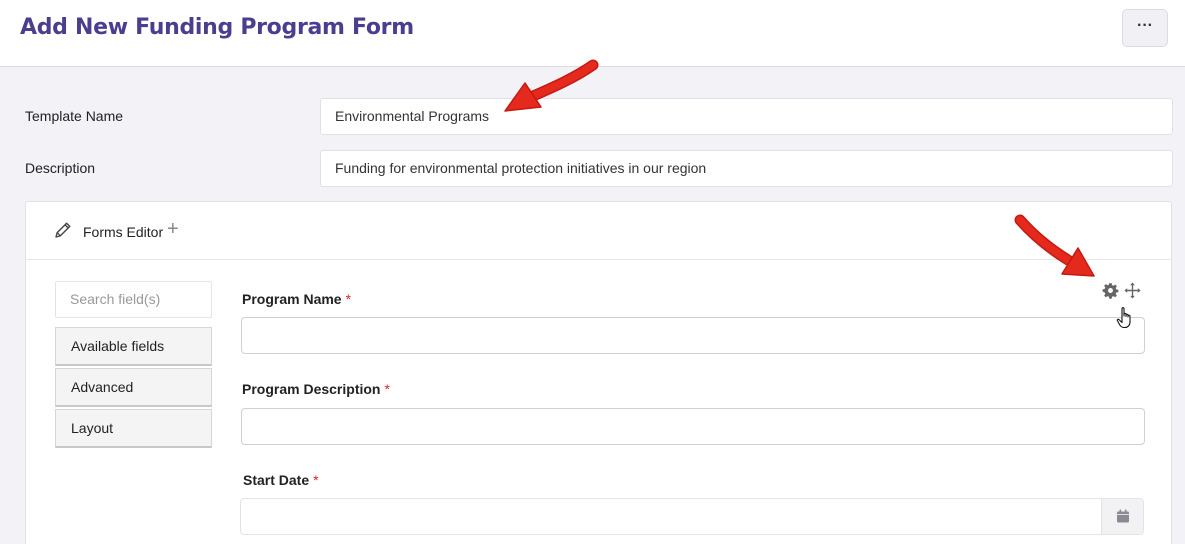  What do you see at coordinates (693, 426) in the screenshot?
I see `program-description-input` at bounding box center [693, 426].